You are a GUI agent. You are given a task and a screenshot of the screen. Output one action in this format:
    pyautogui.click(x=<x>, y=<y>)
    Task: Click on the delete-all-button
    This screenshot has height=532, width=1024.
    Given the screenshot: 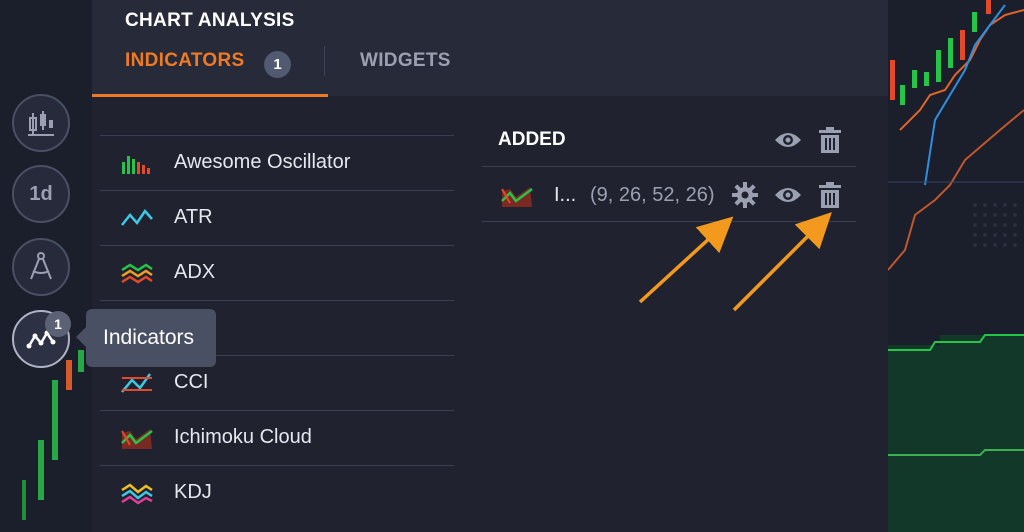 What is the action you would take?
    pyautogui.click(x=830, y=140)
    